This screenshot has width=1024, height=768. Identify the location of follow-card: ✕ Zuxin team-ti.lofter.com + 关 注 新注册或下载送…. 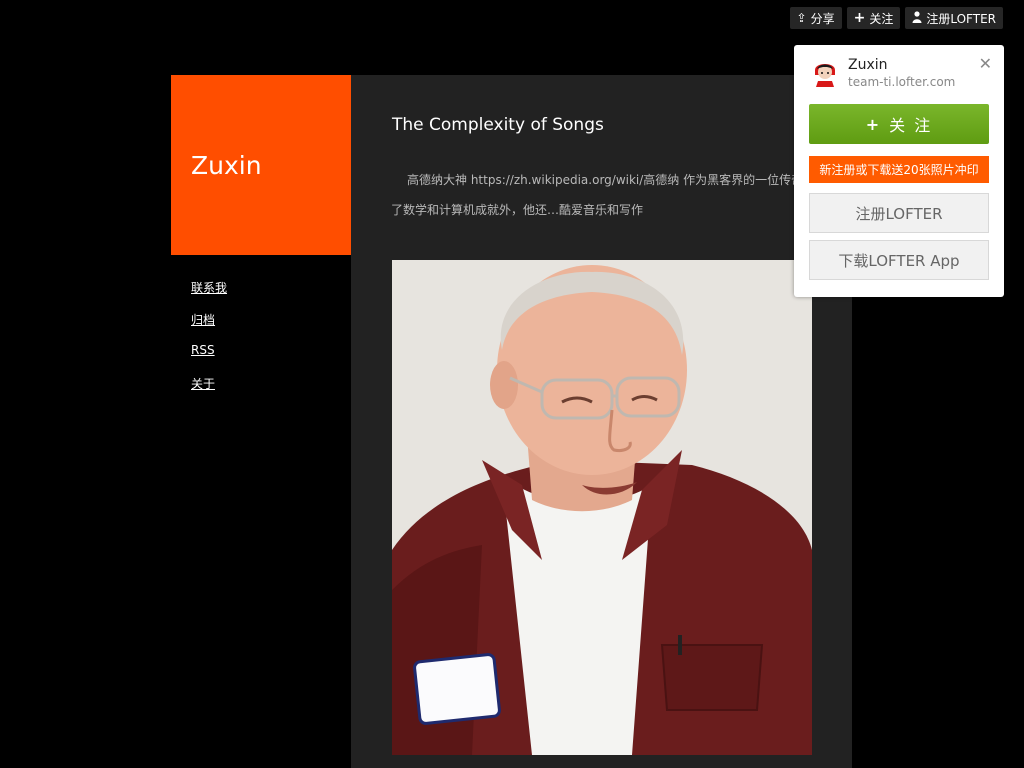
(899, 171).